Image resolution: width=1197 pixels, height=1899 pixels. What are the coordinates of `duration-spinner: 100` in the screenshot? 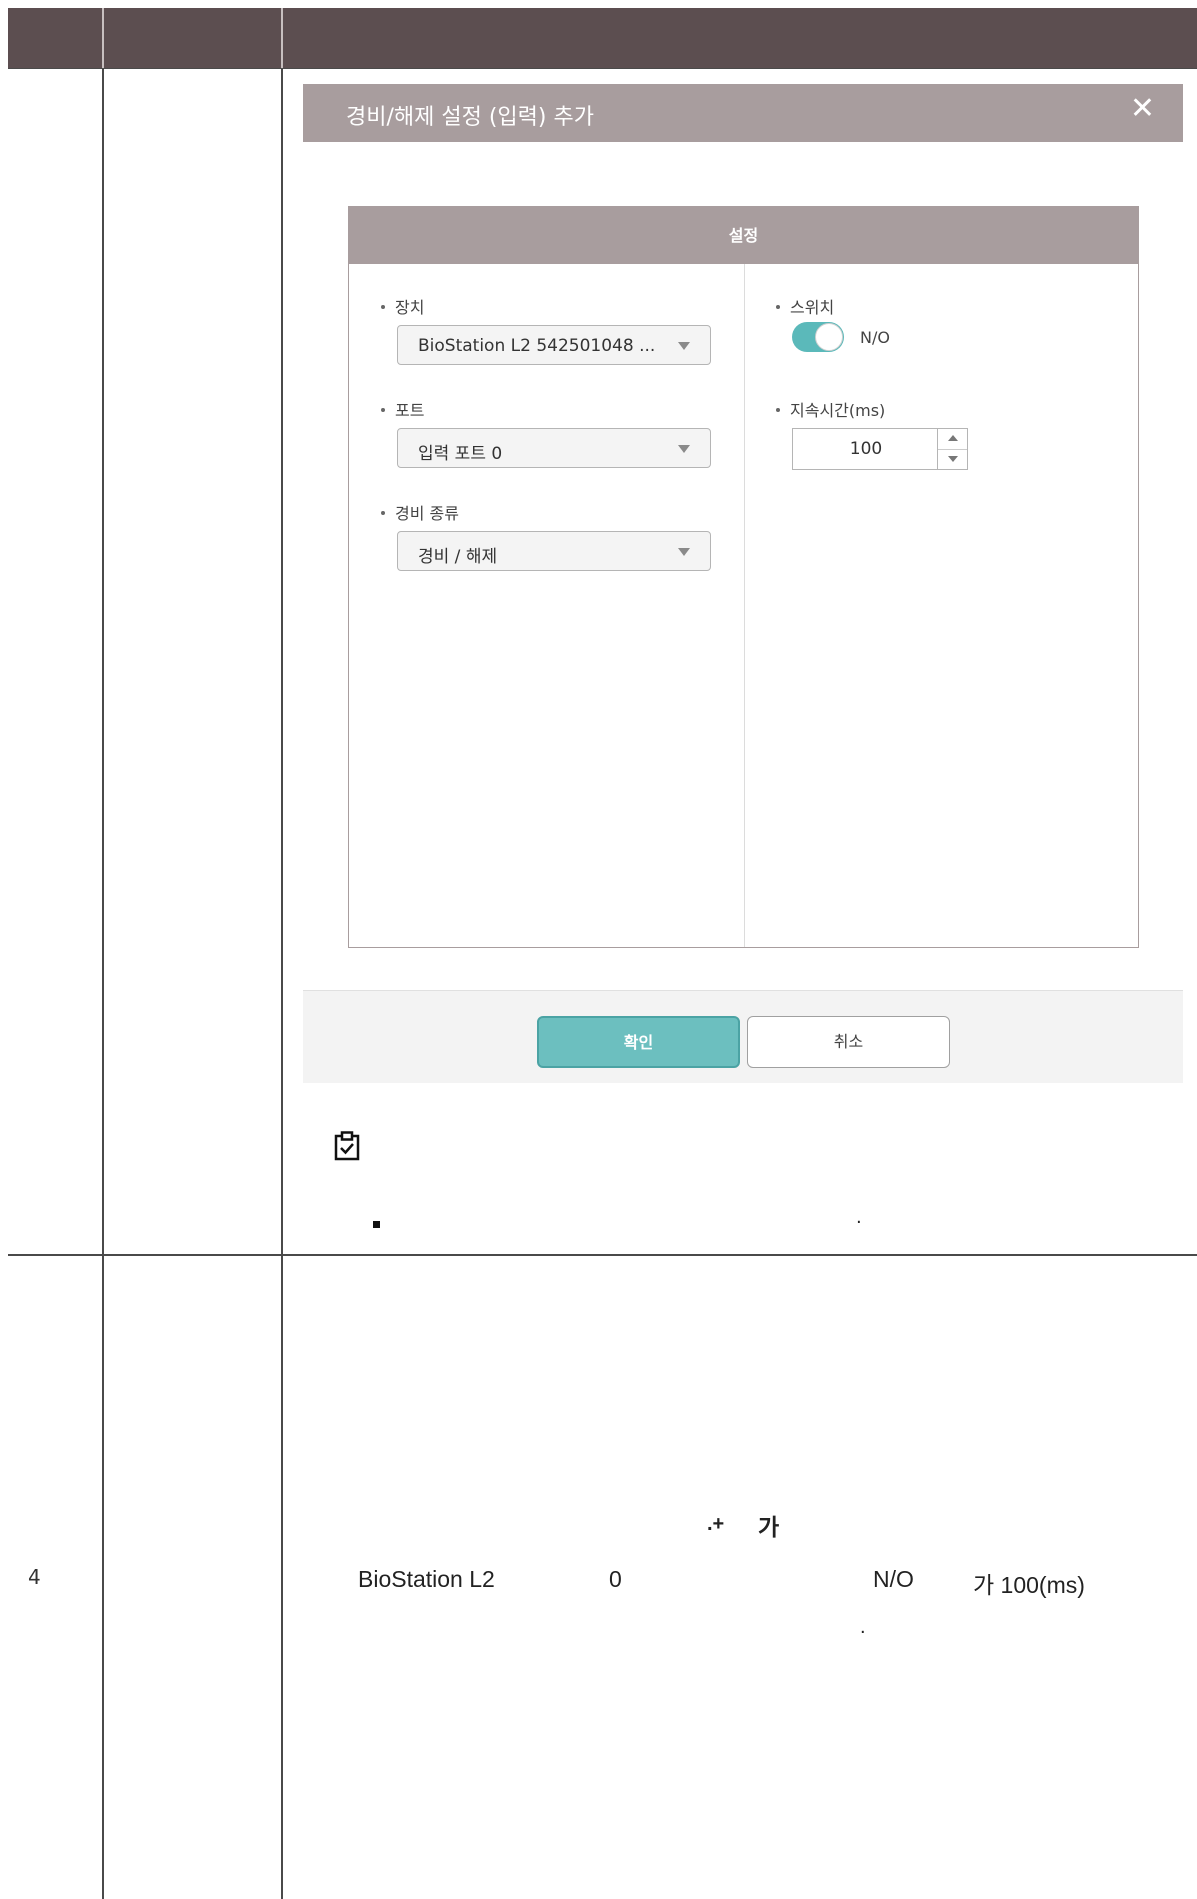 It's located at (880, 449).